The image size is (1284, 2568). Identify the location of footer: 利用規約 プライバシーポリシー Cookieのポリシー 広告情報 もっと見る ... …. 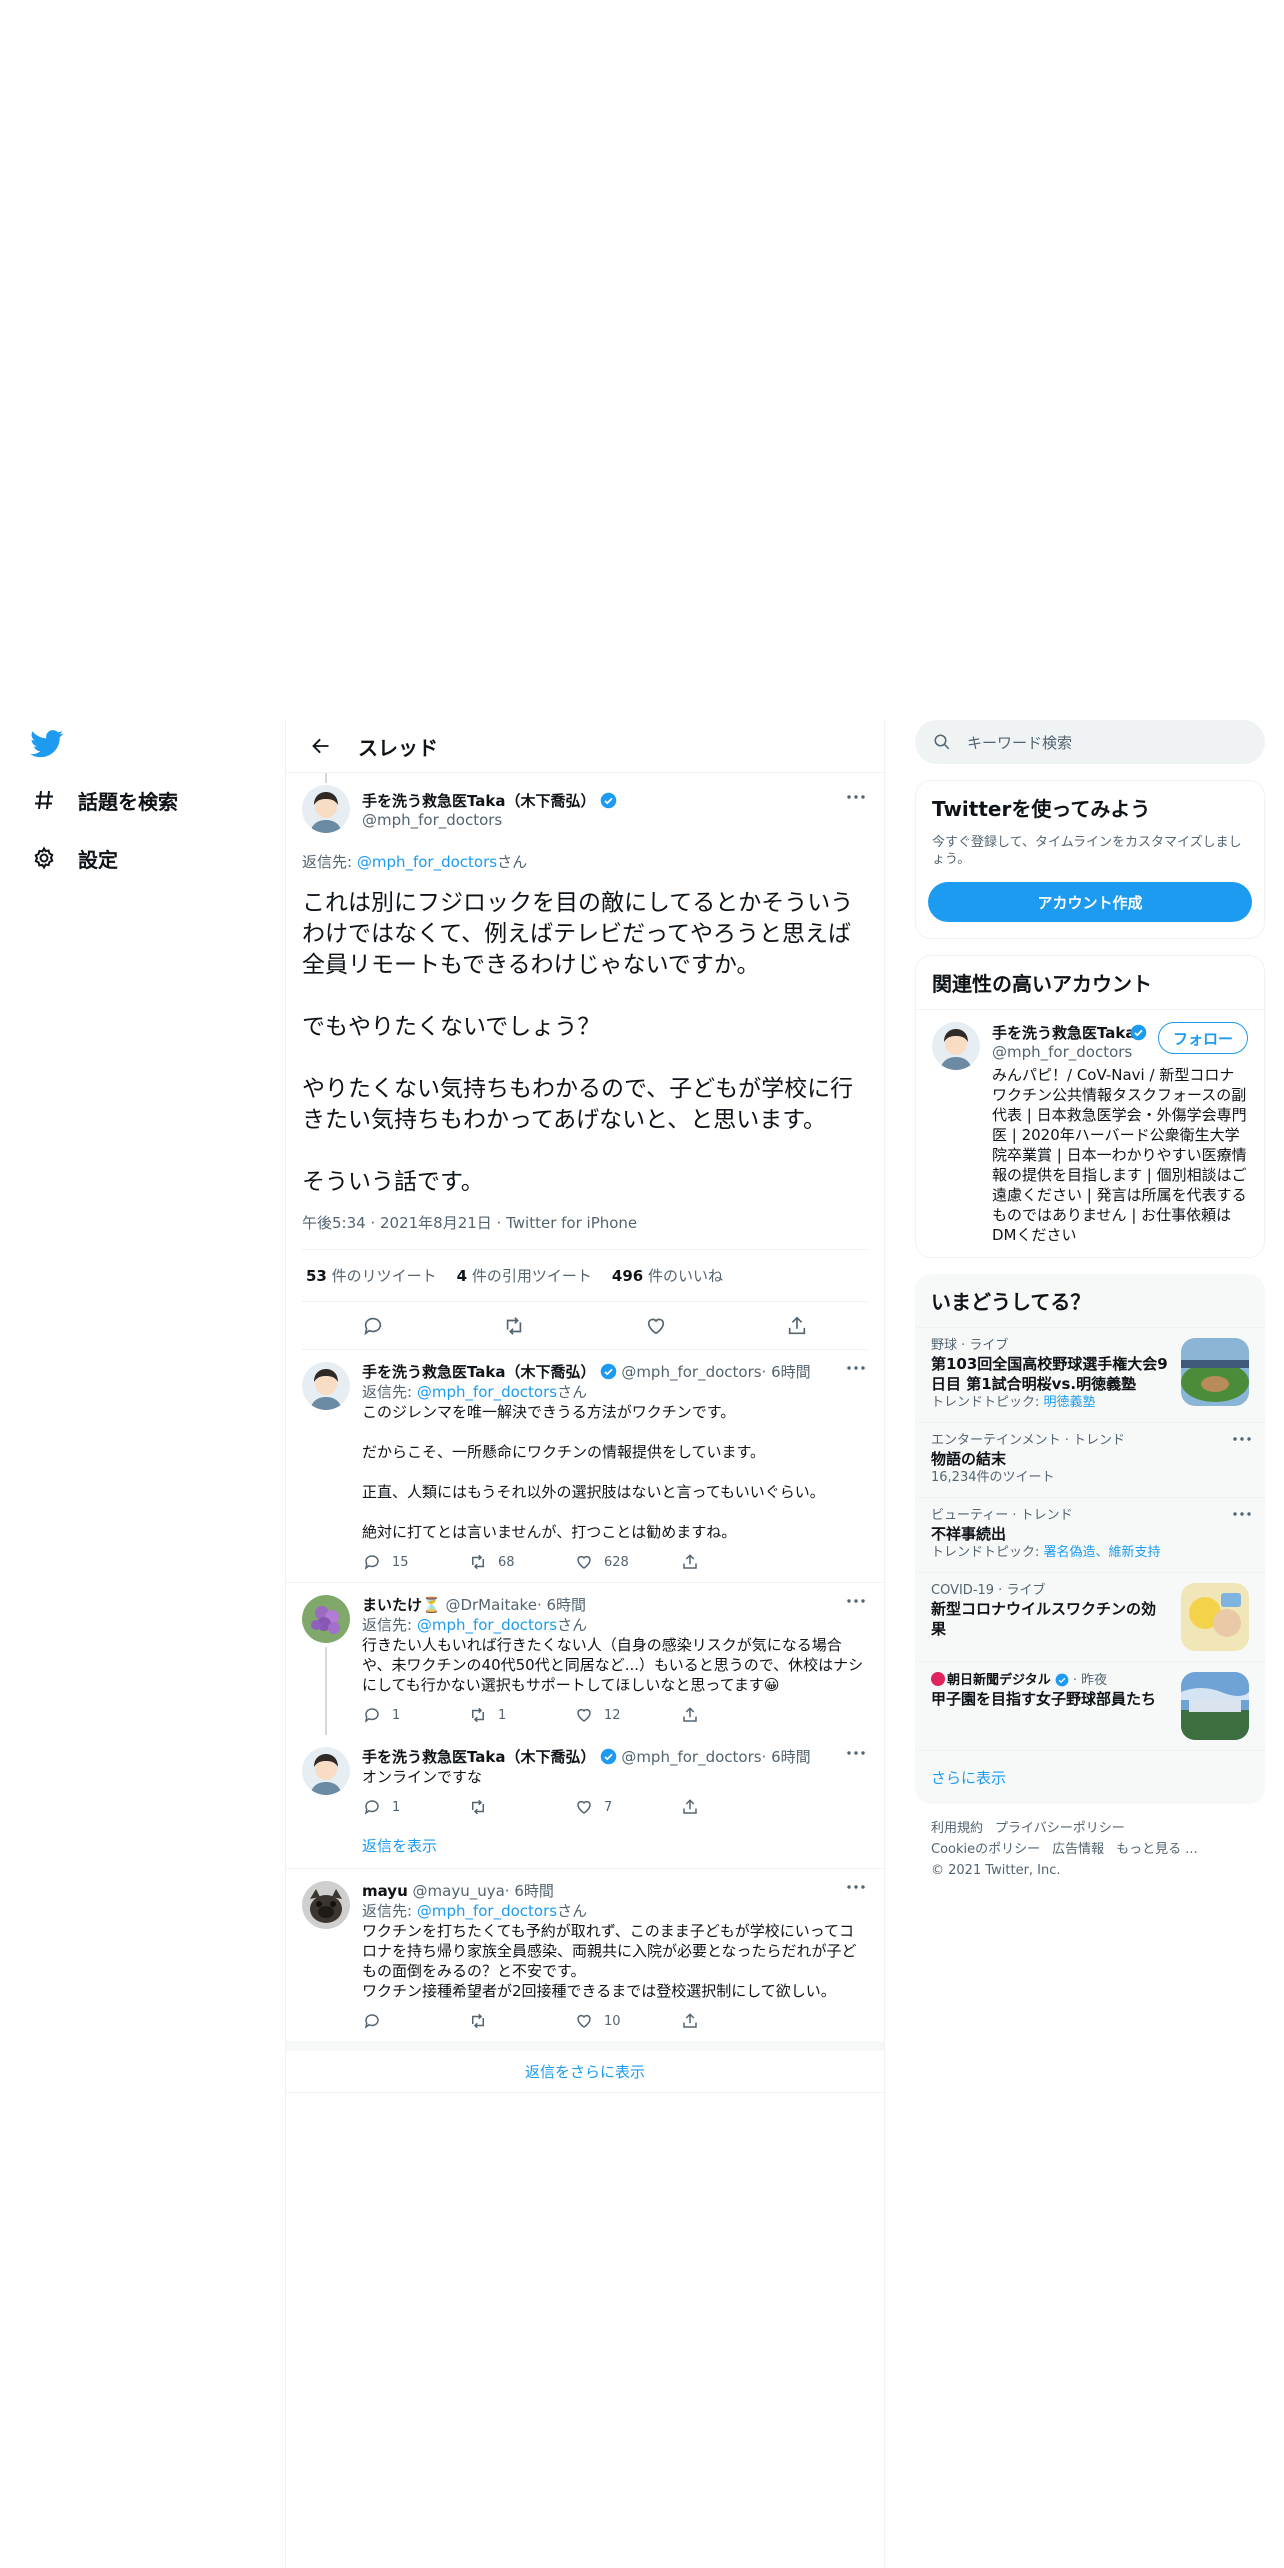
(1090, 1849).